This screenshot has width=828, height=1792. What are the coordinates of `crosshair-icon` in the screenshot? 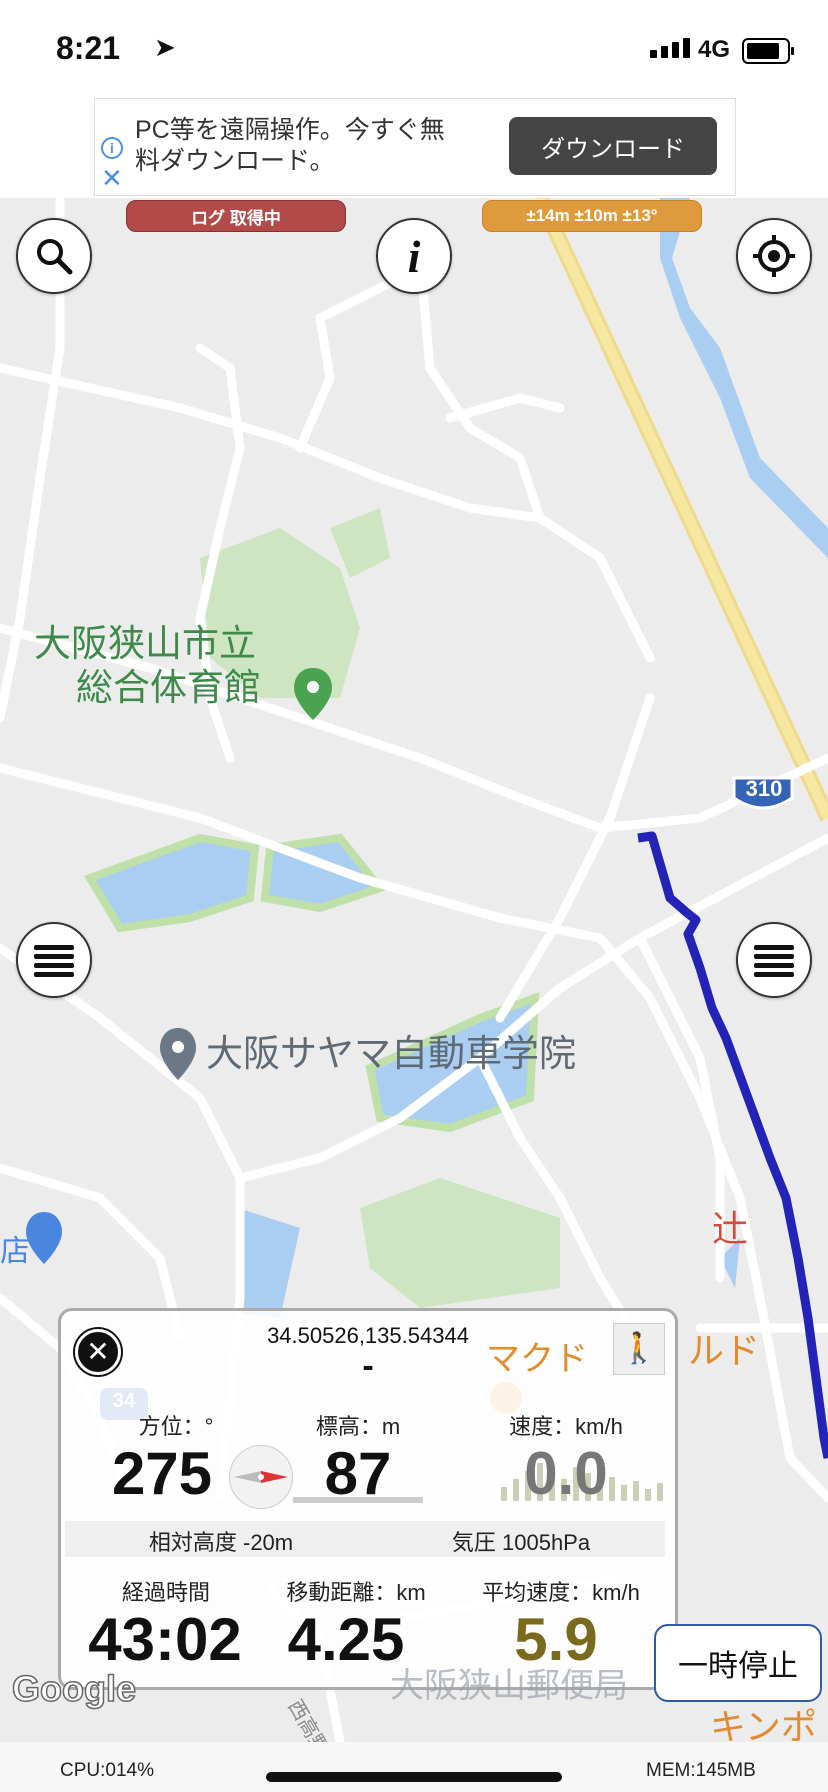 It's located at (774, 256).